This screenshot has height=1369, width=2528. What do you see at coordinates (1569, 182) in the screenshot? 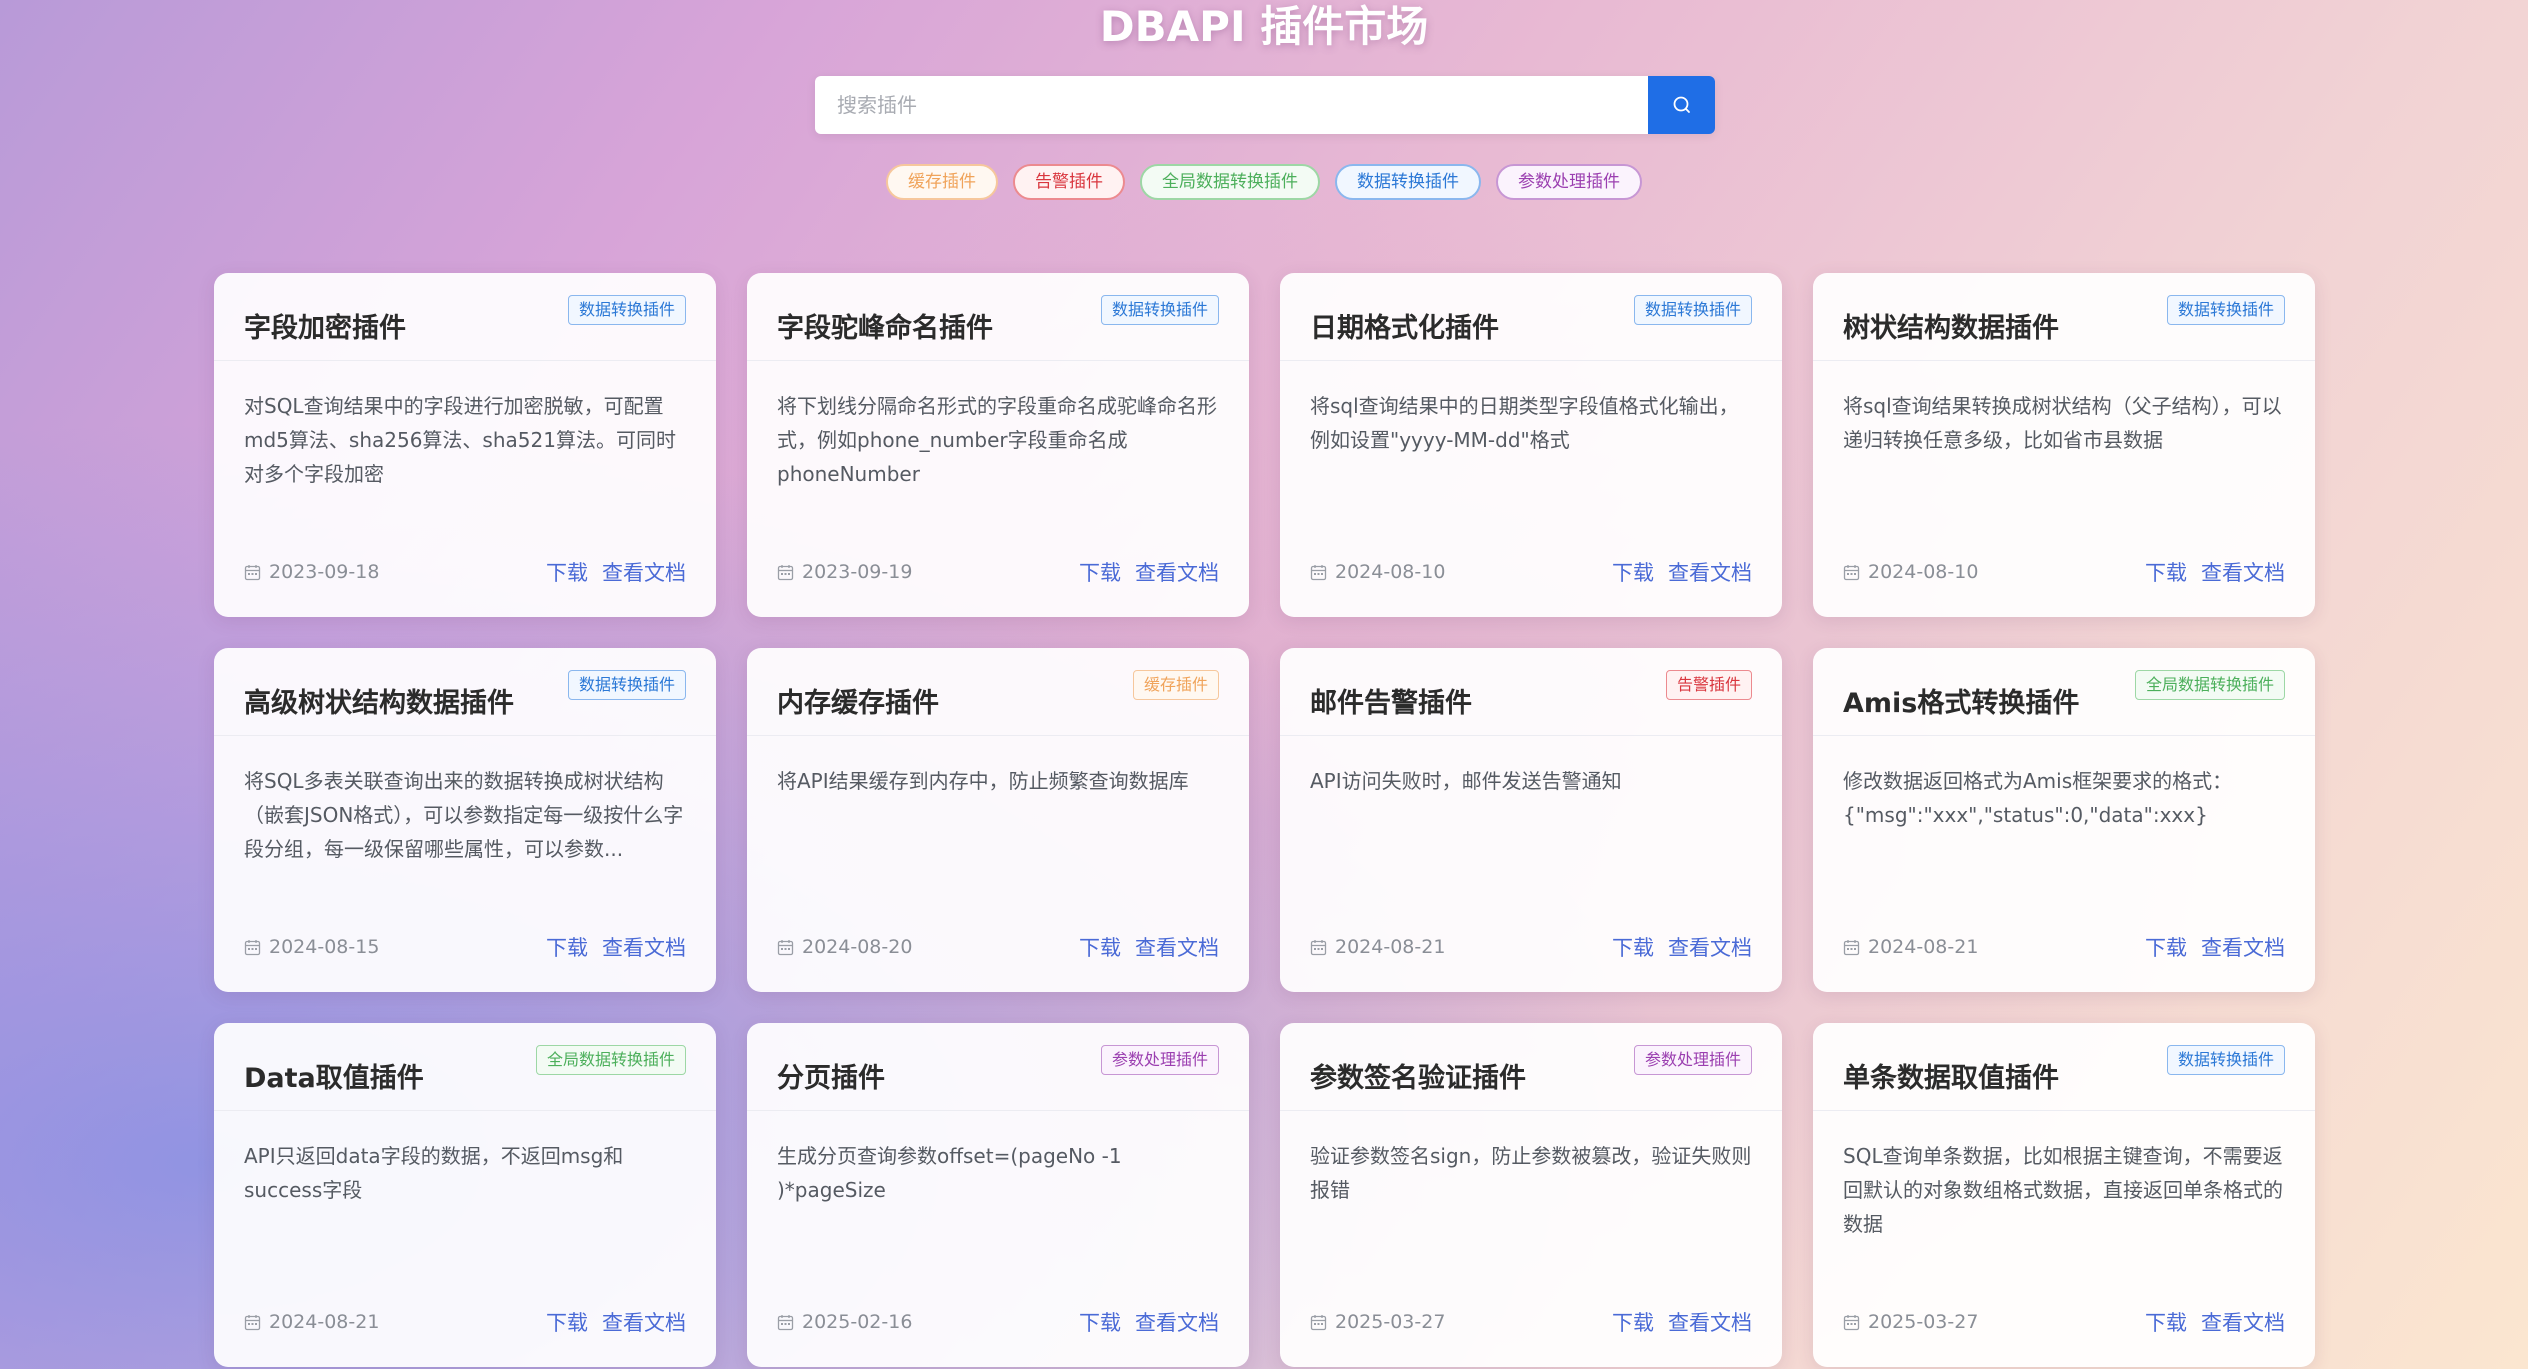
I see `filter-tag-param: 参数处理插件` at bounding box center [1569, 182].